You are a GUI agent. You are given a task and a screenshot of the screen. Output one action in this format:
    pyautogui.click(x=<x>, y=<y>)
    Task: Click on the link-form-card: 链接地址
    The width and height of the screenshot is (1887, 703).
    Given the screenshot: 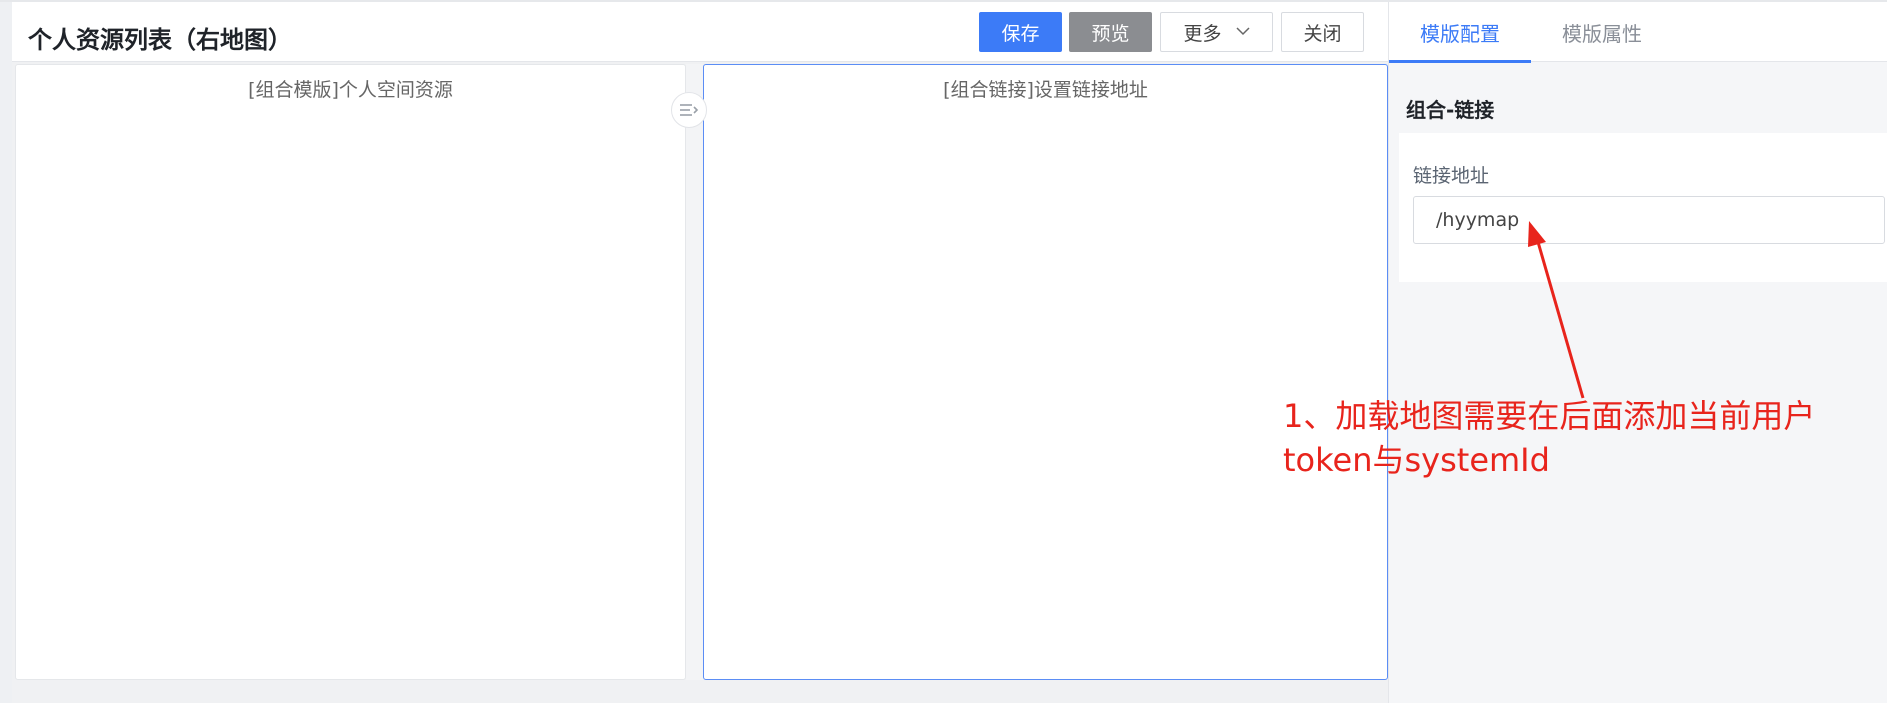 What is the action you would take?
    pyautogui.click(x=1643, y=207)
    